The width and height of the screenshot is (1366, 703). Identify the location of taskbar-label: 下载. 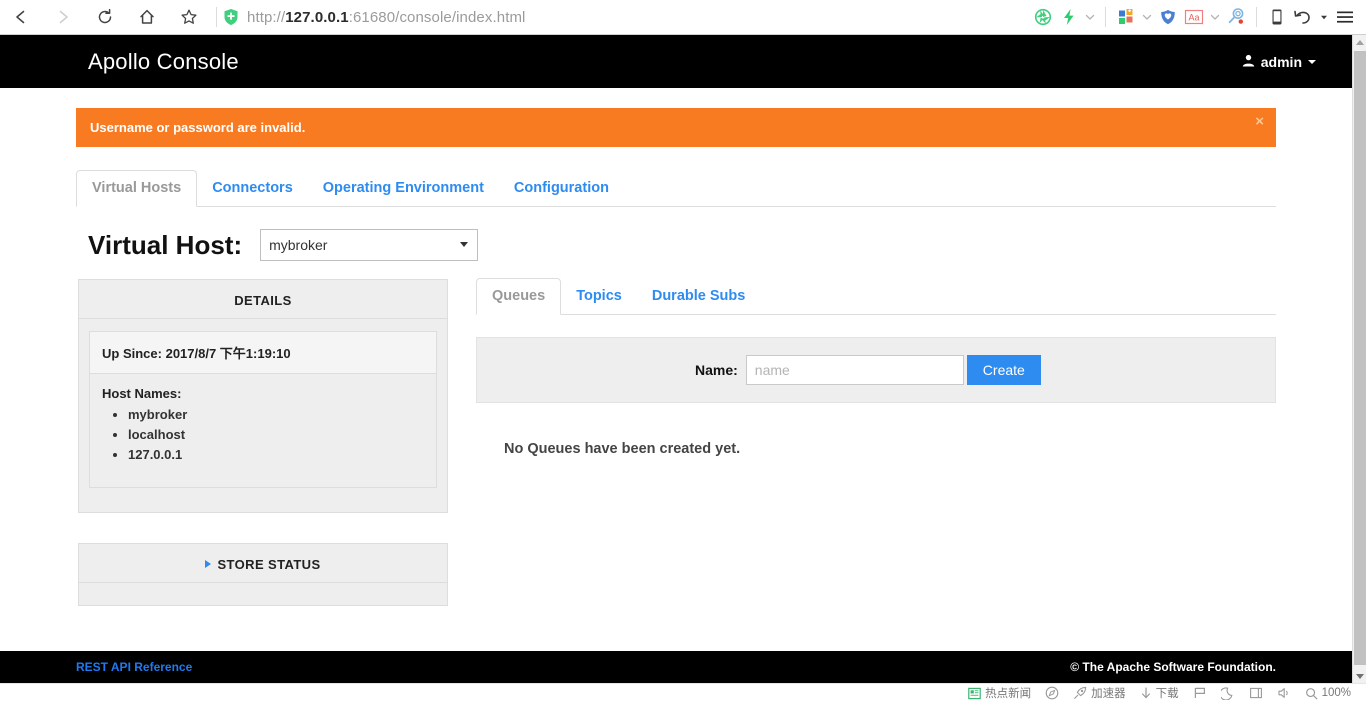
(1167, 693).